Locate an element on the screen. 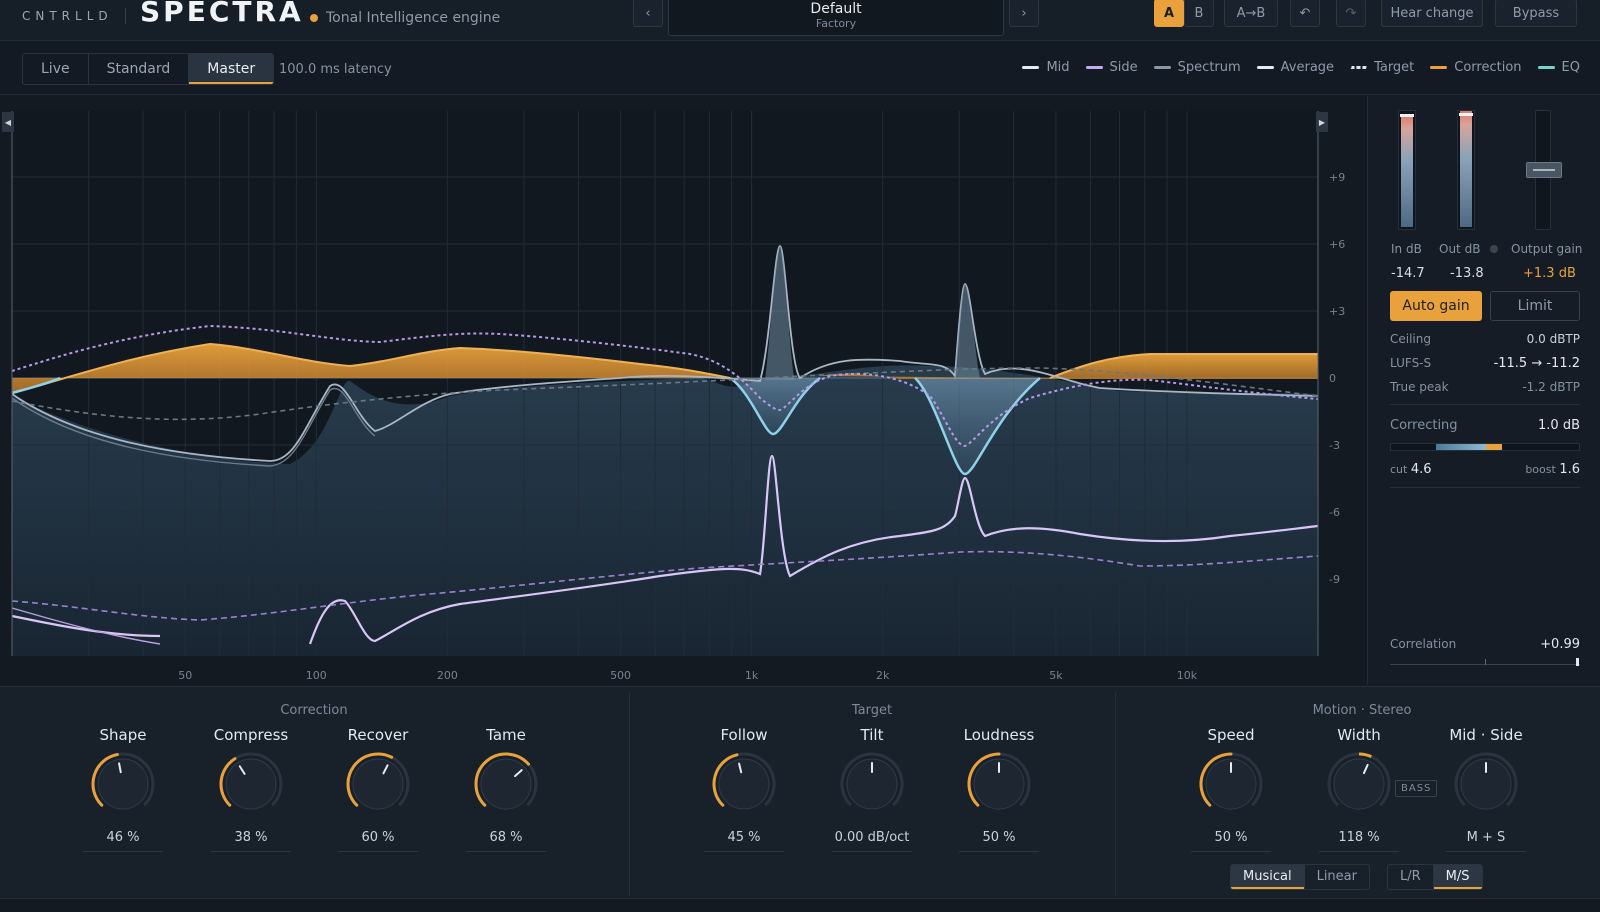  shape-knob-dial is located at coordinates (123, 784).